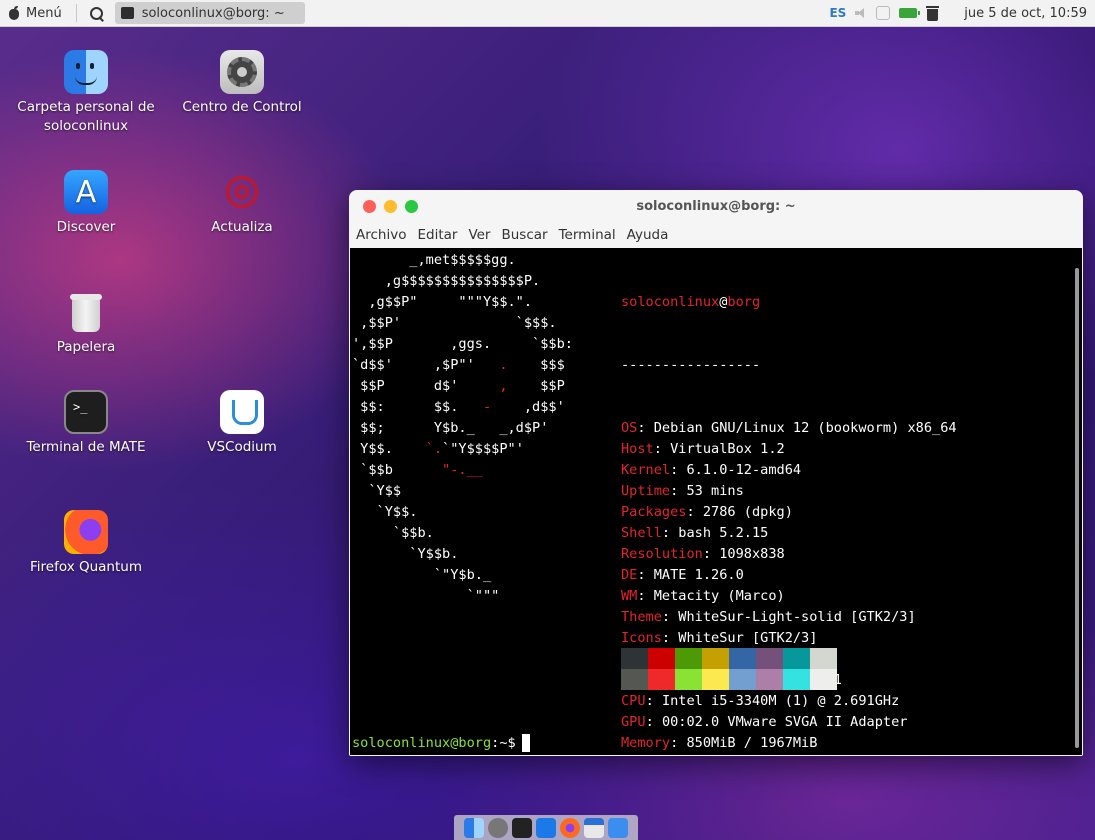  Describe the element at coordinates (744, 302) in the screenshot. I see `info-host: borg` at that location.